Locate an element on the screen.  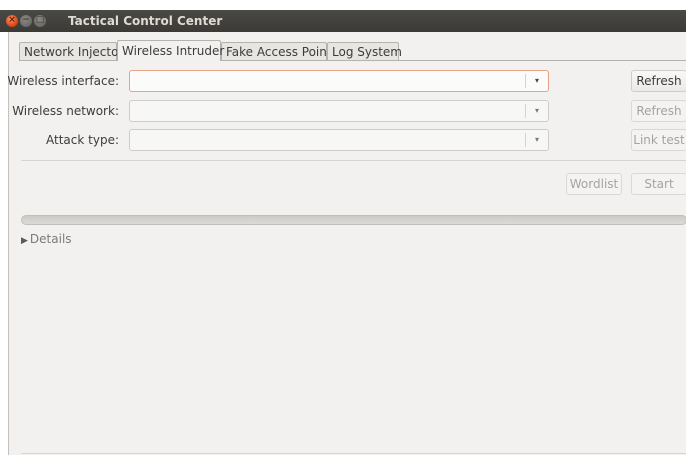
minimize-window-button: − is located at coordinates (26, 21).